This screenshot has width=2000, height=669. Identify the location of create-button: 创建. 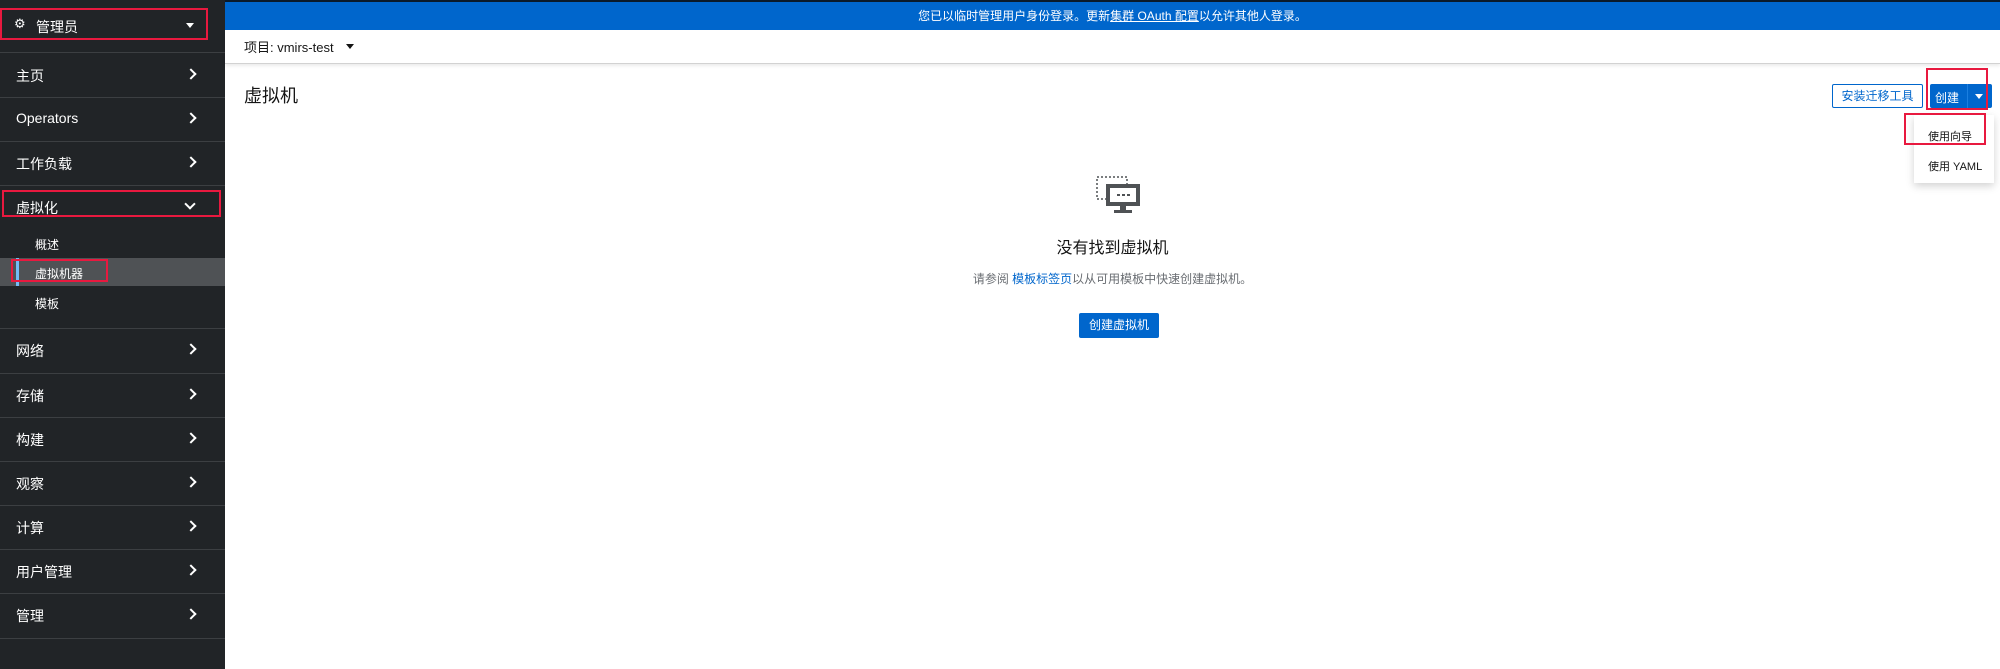
(1961, 96).